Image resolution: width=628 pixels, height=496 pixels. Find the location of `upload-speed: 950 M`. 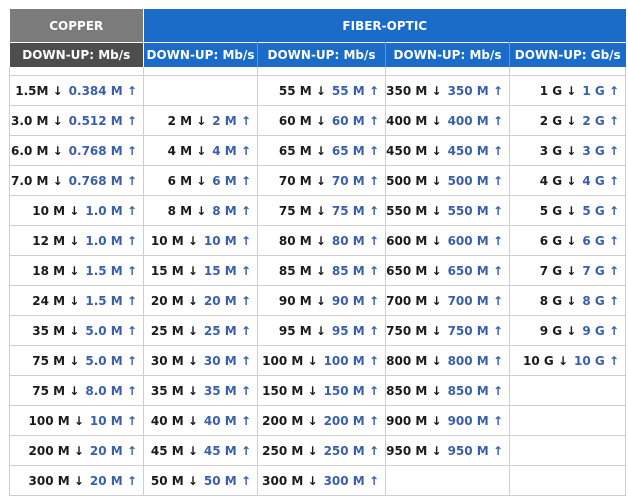

upload-speed: 950 M is located at coordinates (468, 450).